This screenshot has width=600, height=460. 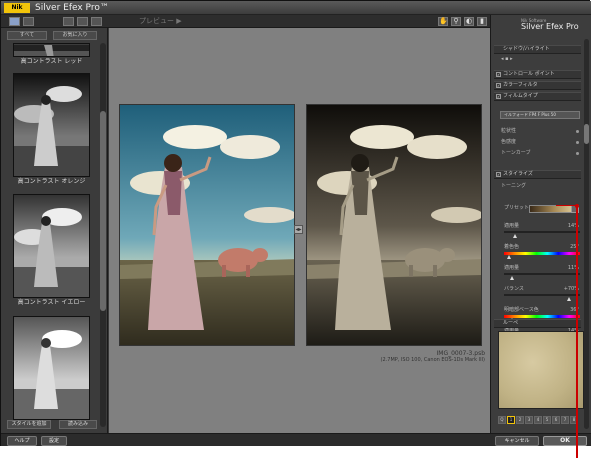 What do you see at coordinates (508, 142) in the screenshot?
I see `film-sensitivity-item: 色感度` at bounding box center [508, 142].